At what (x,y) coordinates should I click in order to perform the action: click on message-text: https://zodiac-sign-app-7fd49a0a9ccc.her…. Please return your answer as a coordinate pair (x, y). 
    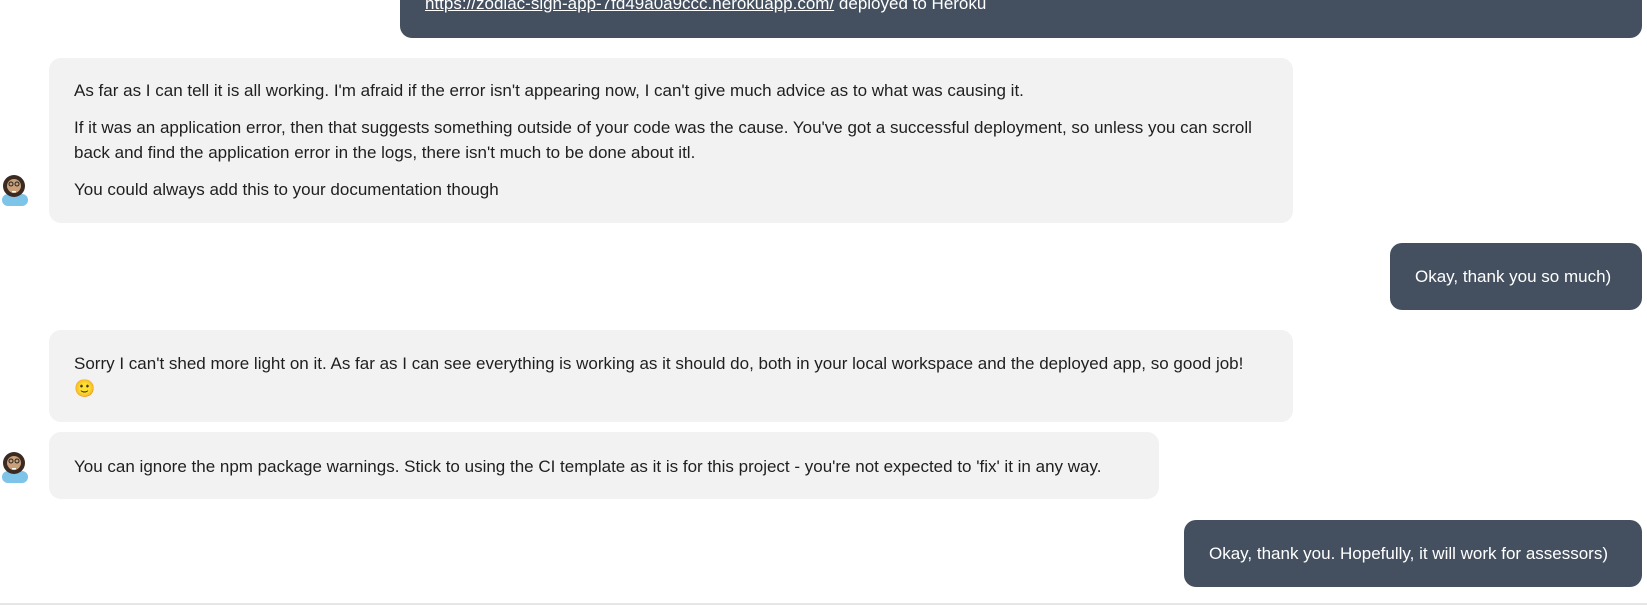
    Looking at the image, I should click on (1021, 8).